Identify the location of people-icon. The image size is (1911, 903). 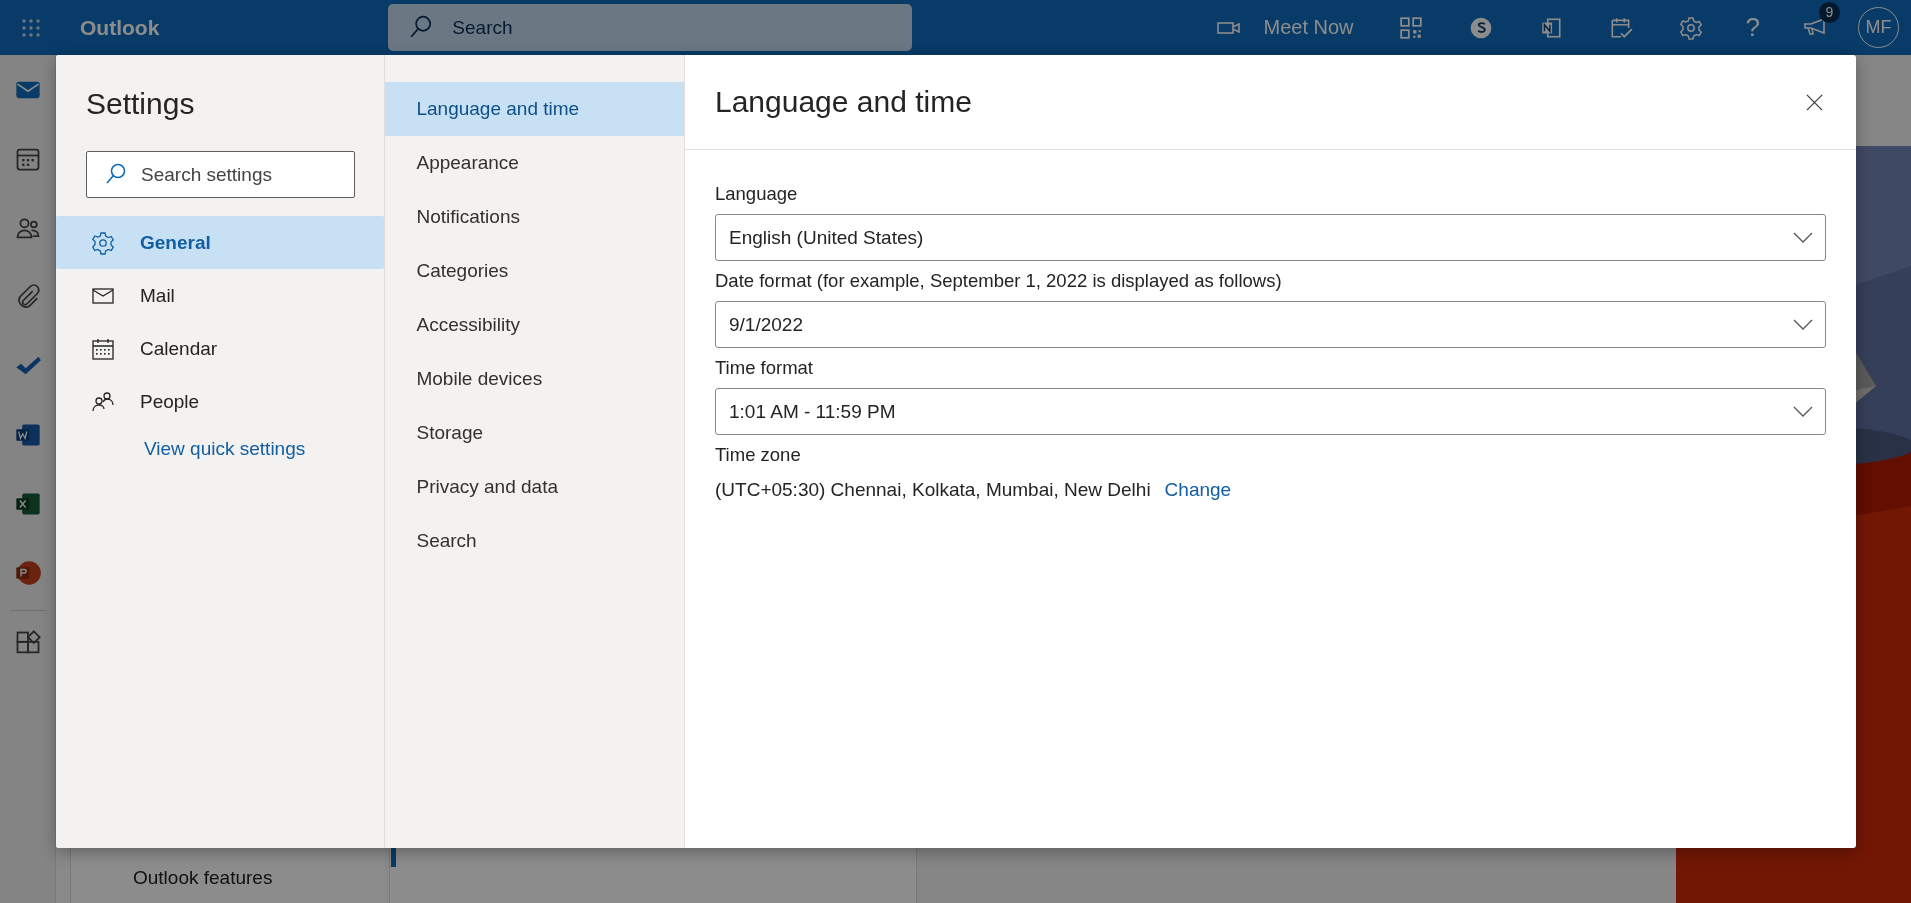
(103, 401).